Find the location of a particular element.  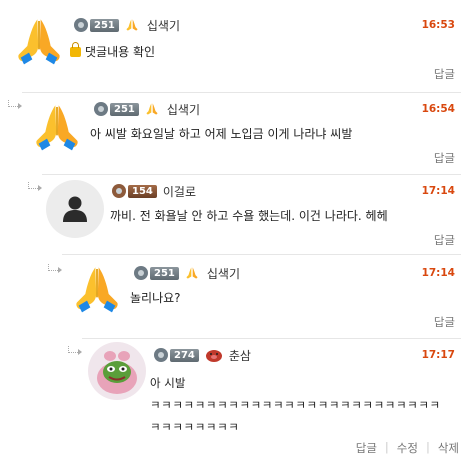

lock-icon is located at coordinates (75, 49).